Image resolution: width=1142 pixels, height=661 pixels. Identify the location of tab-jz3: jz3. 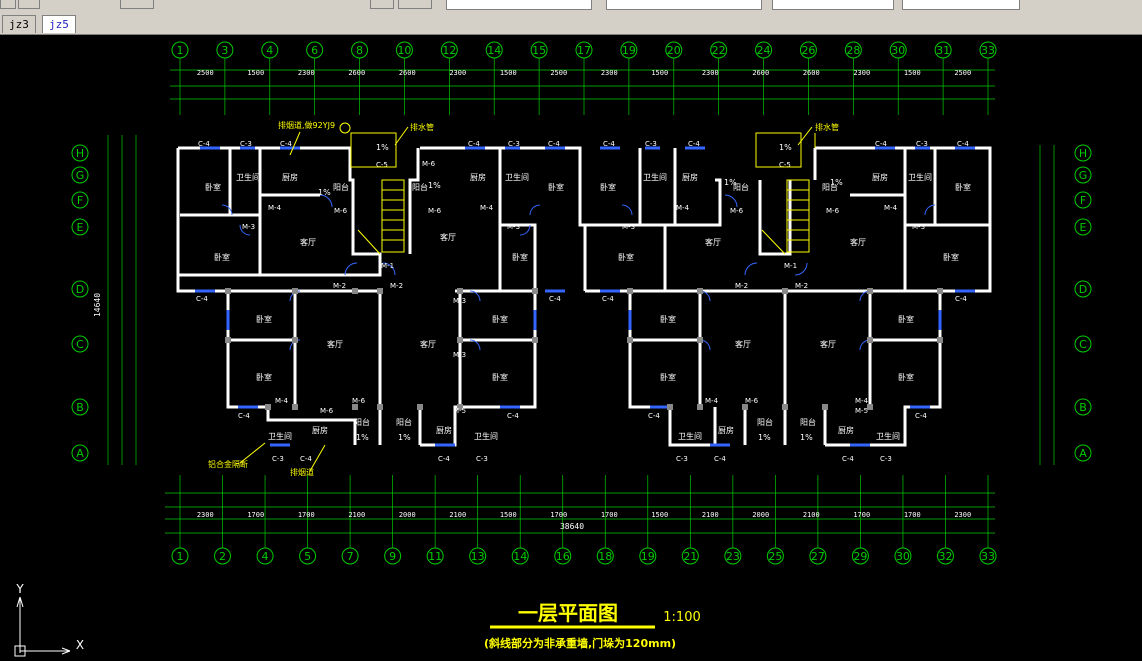
(19, 24).